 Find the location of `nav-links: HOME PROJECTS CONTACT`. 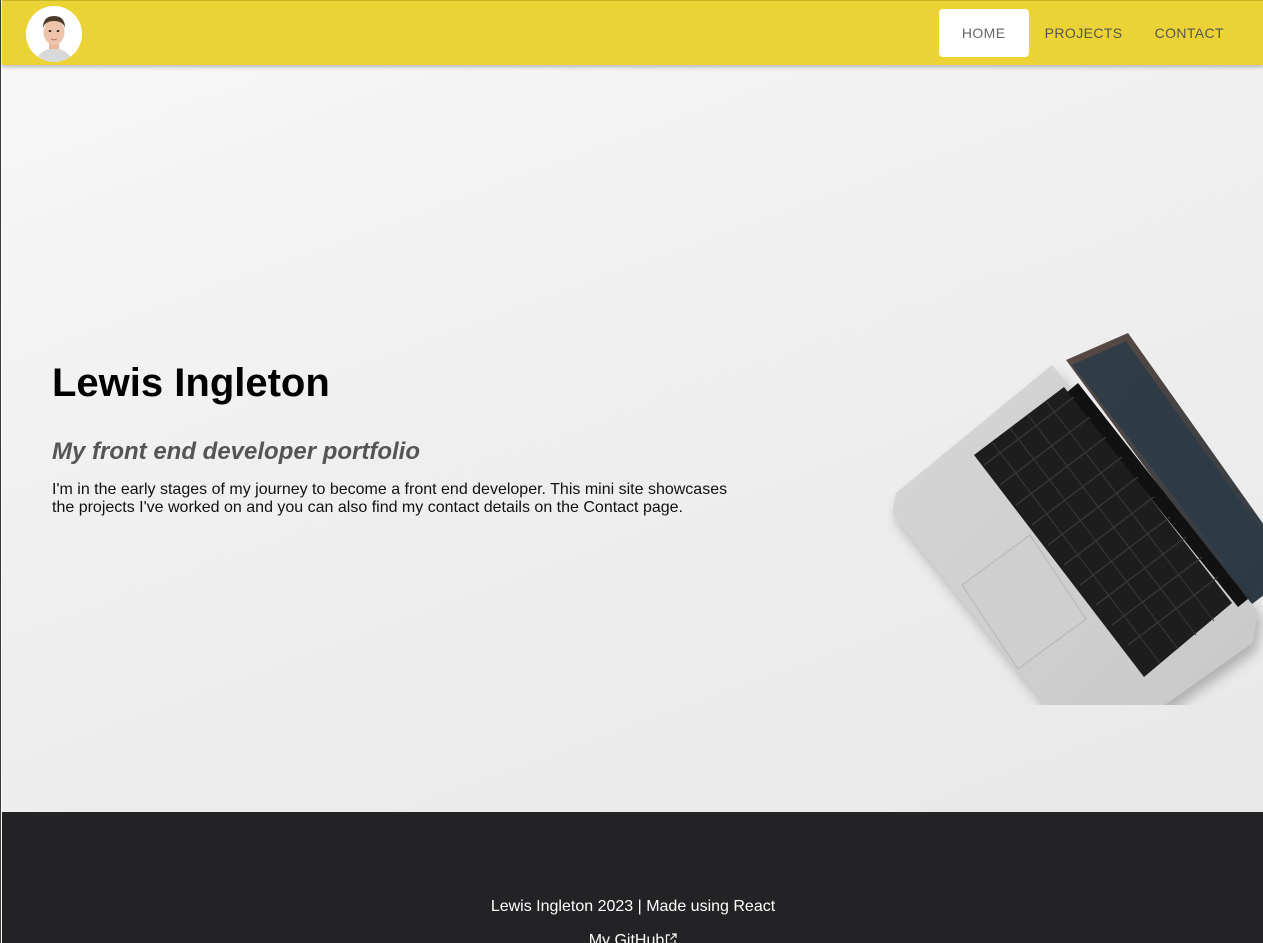

nav-links: HOME PROJECTS CONTACT is located at coordinates (1089, 33).